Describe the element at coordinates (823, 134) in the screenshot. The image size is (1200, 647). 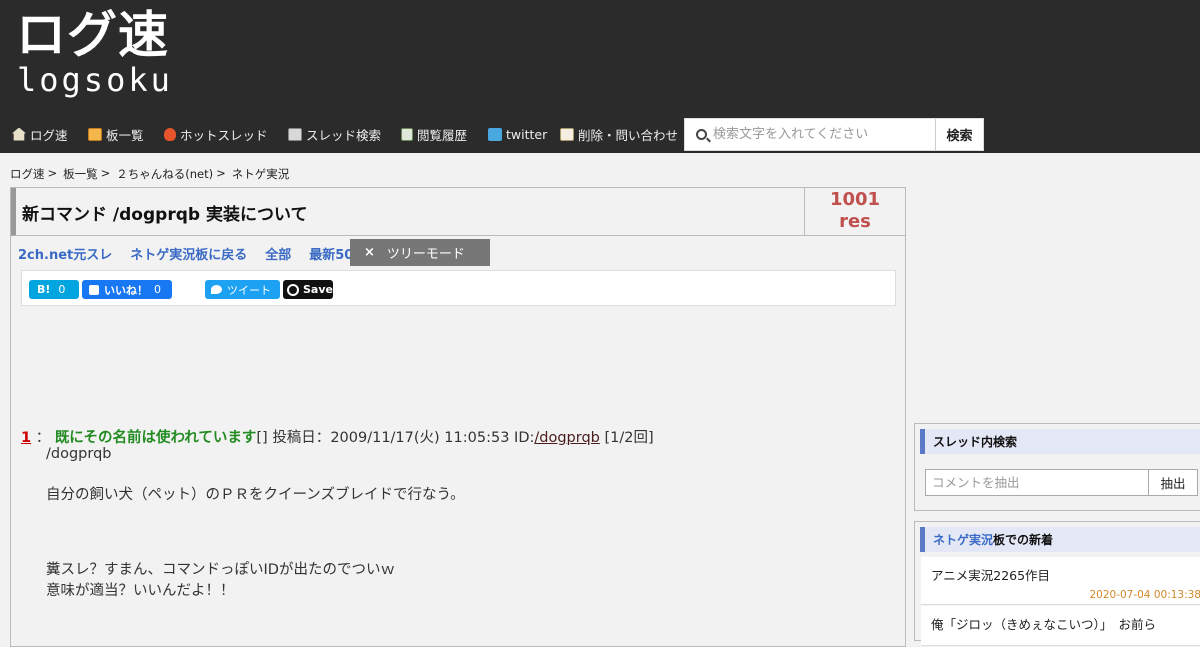
I see `search-input` at that location.